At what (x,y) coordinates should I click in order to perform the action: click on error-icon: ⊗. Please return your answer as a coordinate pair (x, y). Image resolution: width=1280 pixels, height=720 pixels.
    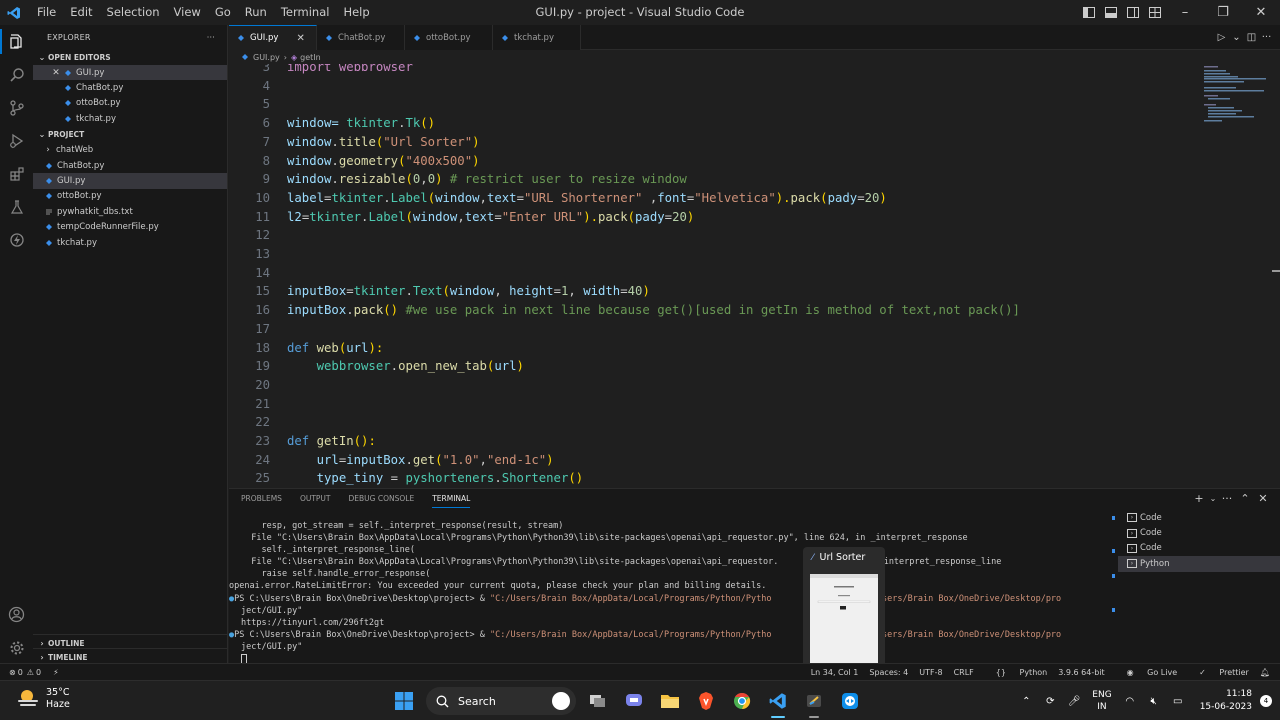
    Looking at the image, I should click on (12, 672).